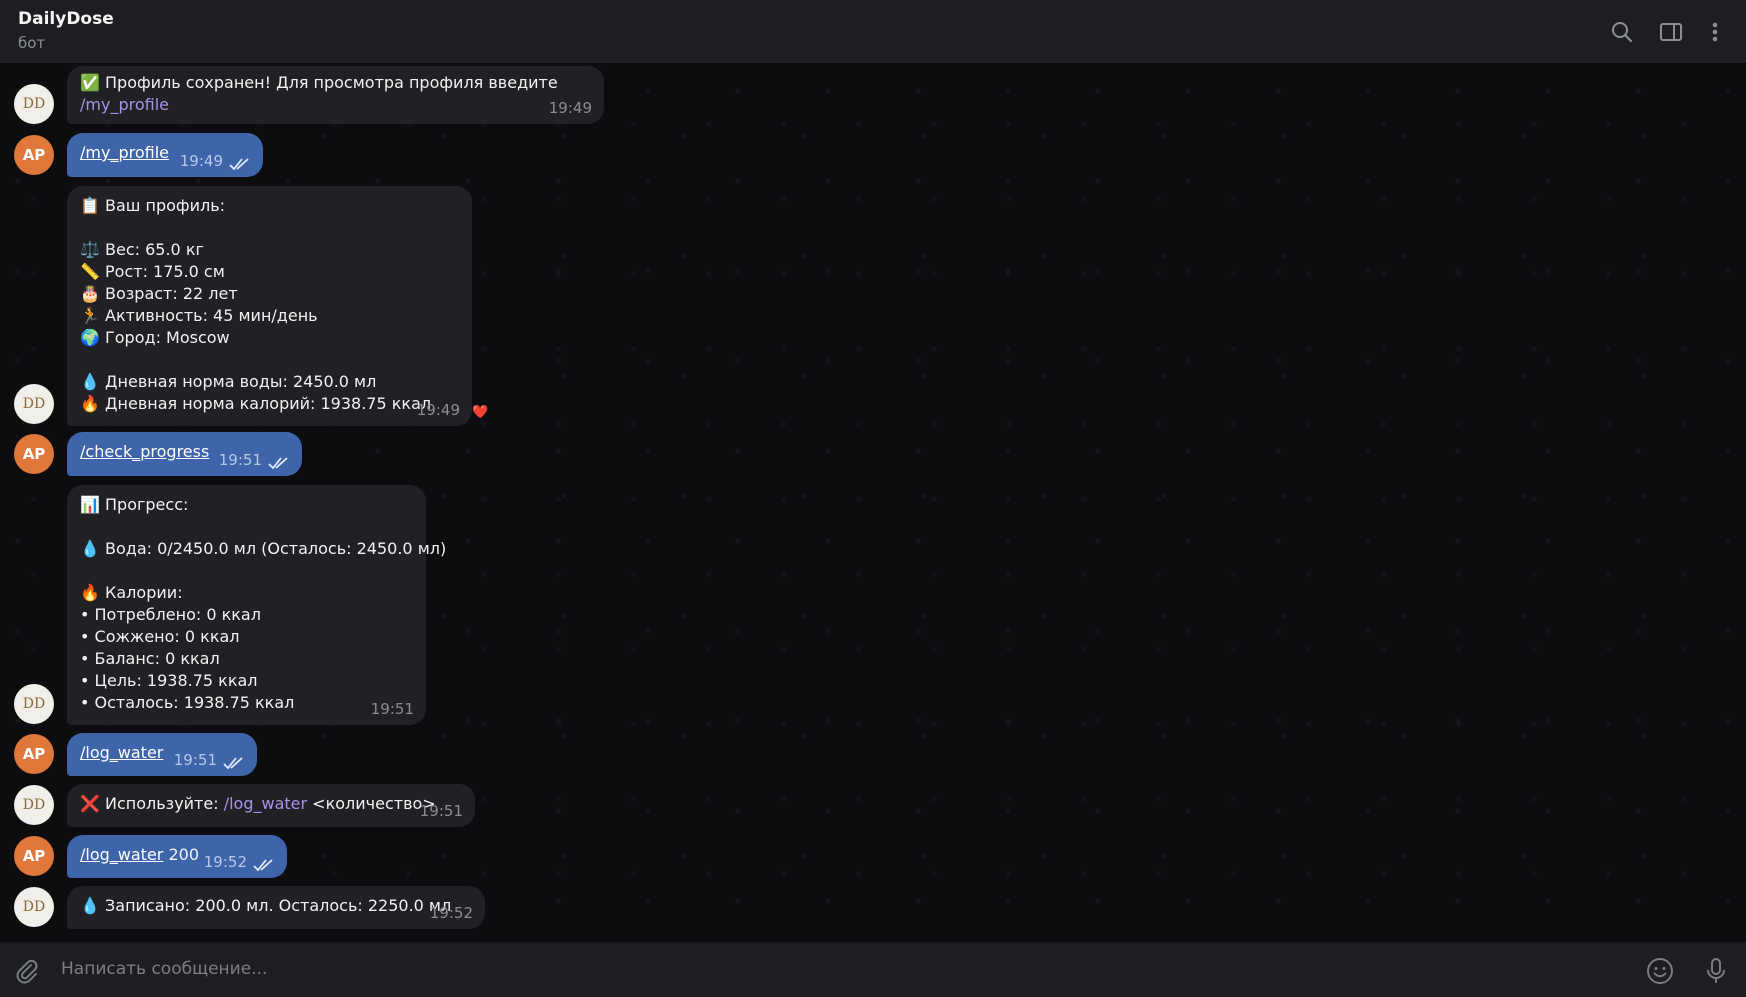  I want to click on emoji-icon, so click(1660, 971).